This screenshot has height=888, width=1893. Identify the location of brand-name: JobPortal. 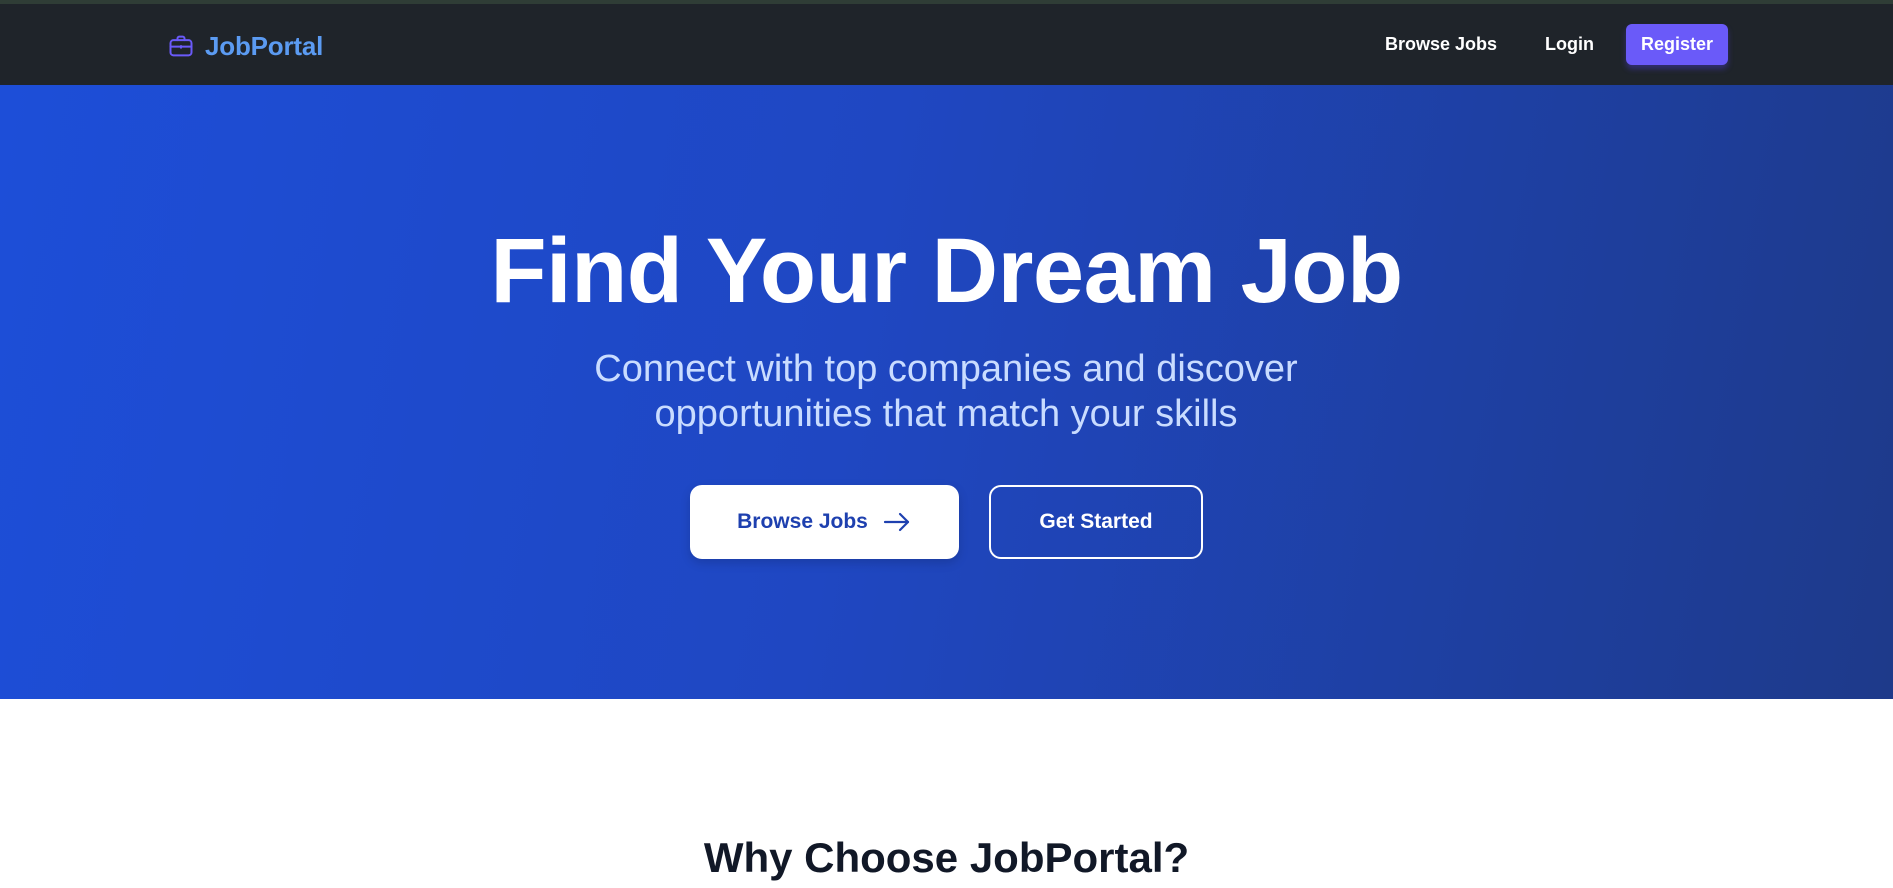
(264, 45).